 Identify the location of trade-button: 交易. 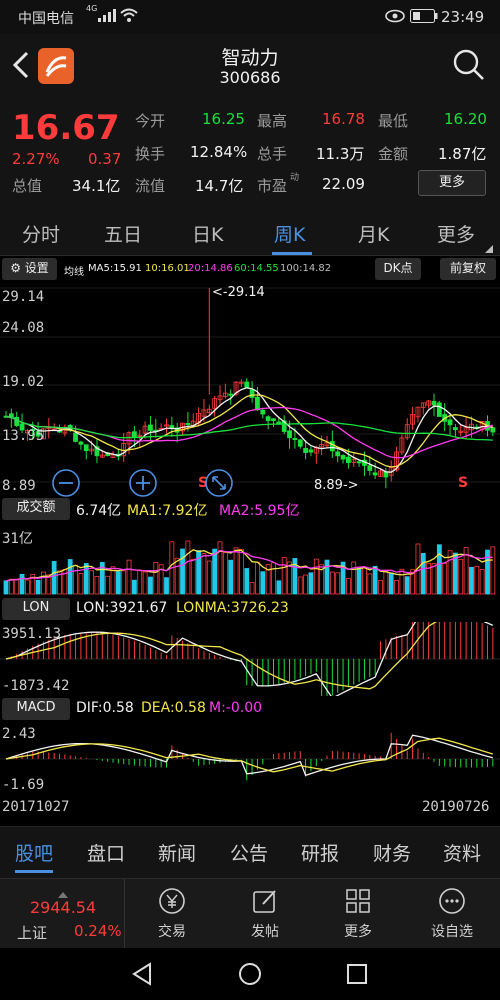
(172, 914).